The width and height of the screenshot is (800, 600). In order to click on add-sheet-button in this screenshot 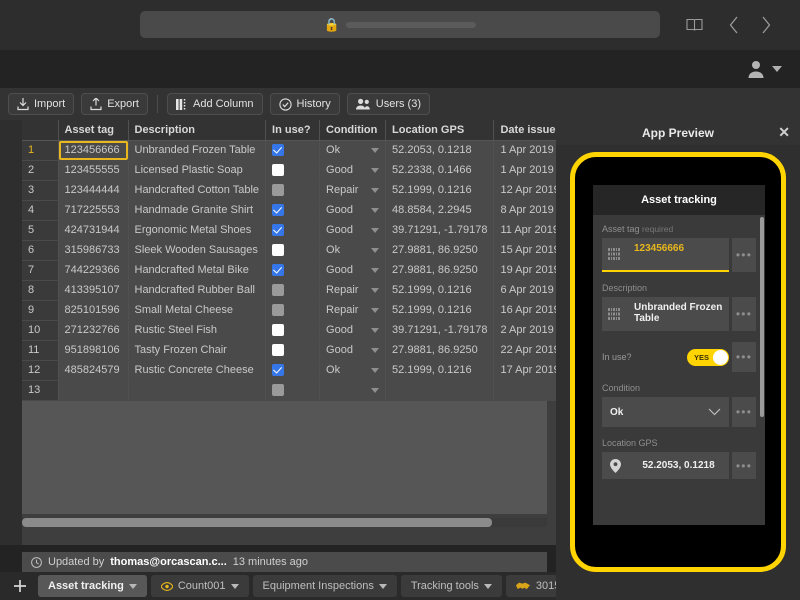, I will do `click(20, 586)`.